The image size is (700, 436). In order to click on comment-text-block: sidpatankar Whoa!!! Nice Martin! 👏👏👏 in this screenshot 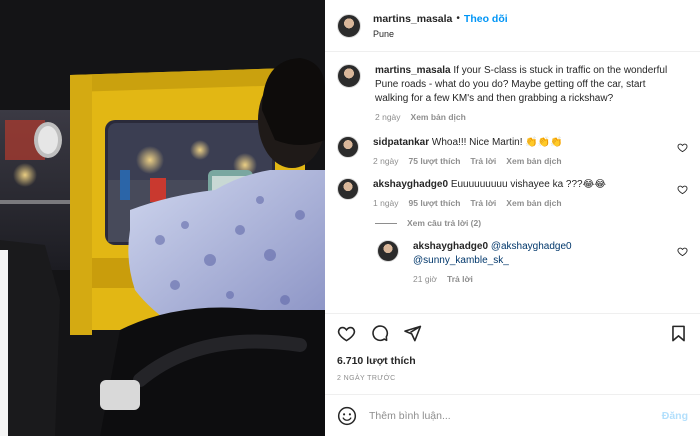, I will do `click(523, 143)`.